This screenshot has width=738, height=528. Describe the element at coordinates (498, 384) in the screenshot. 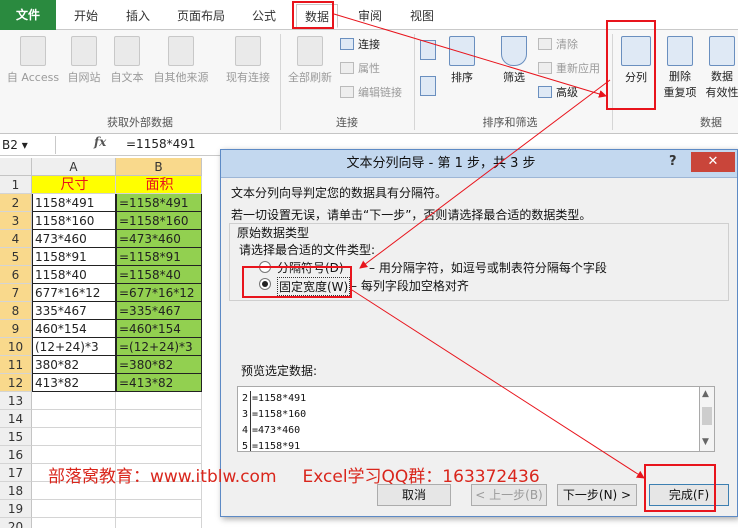

I see `arrow-fixed-to-finish` at that location.